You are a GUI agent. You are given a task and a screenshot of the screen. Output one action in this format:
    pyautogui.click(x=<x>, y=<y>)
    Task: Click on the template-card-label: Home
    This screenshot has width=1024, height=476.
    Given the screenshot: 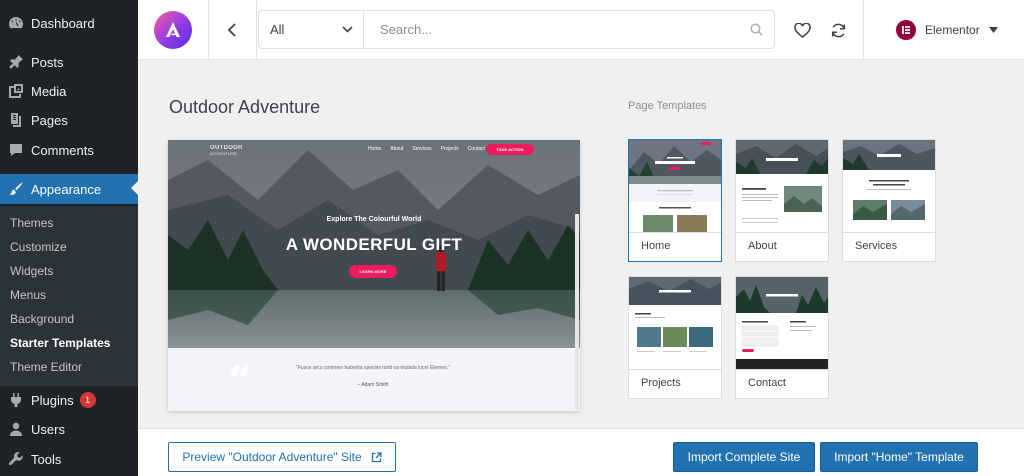 What is the action you would take?
    pyautogui.click(x=656, y=246)
    